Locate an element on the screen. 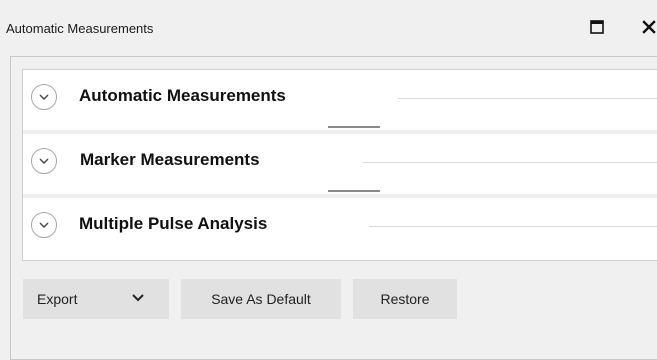 This screenshot has height=360, width=657. close-icon is located at coordinates (649, 27).